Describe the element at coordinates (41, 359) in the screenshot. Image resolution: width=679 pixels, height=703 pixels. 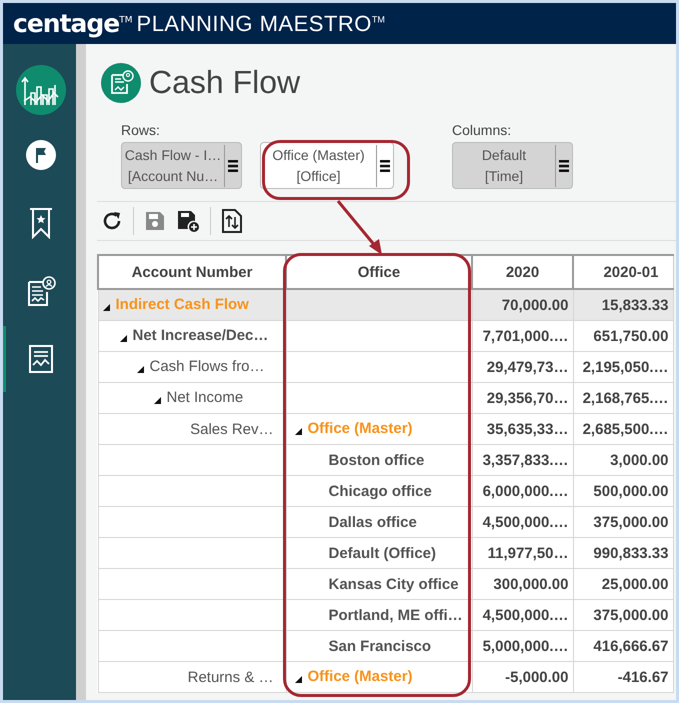
I see `report-chart-icon` at that location.